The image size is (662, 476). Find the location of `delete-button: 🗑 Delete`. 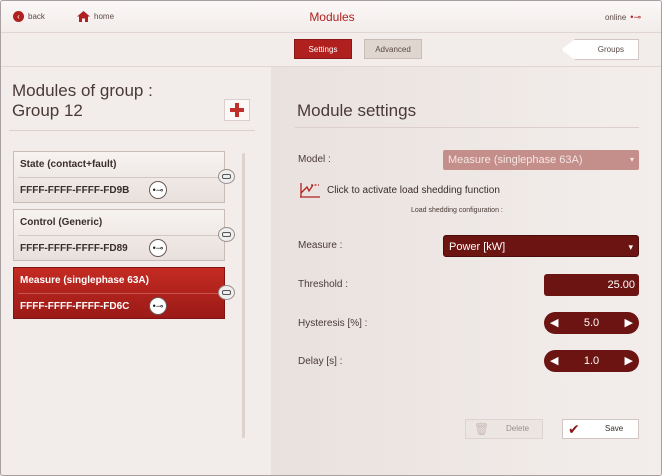

delete-button: 🗑 Delete is located at coordinates (504, 429).